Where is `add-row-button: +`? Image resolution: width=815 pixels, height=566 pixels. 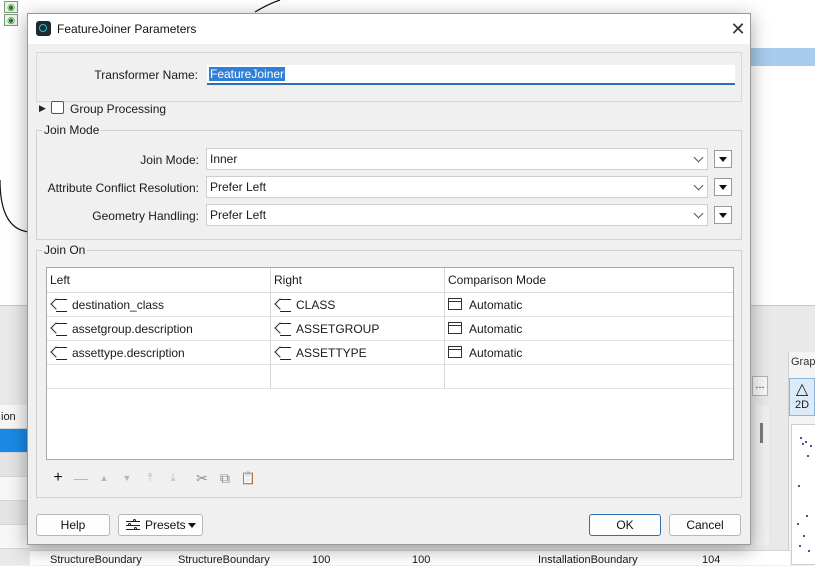
add-row-button: + is located at coordinates (58, 478).